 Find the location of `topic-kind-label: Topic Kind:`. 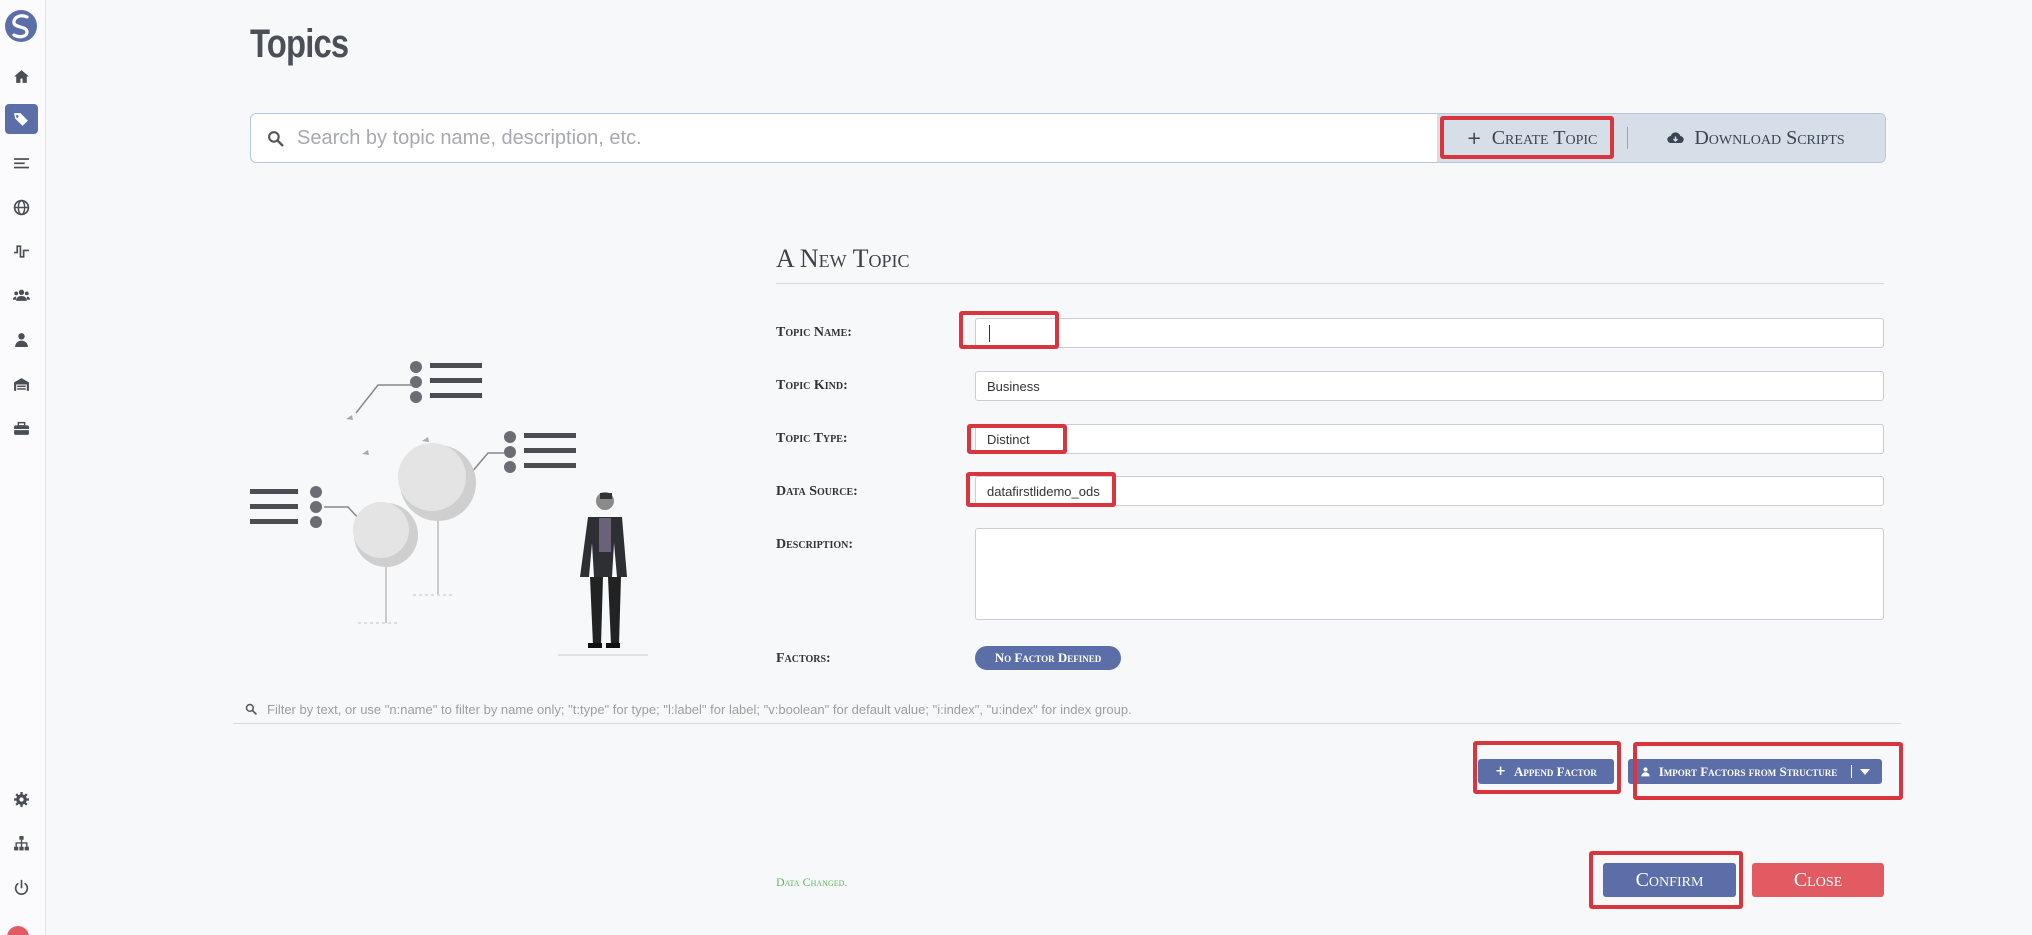

topic-kind-label: Topic Kind: is located at coordinates (812, 385).